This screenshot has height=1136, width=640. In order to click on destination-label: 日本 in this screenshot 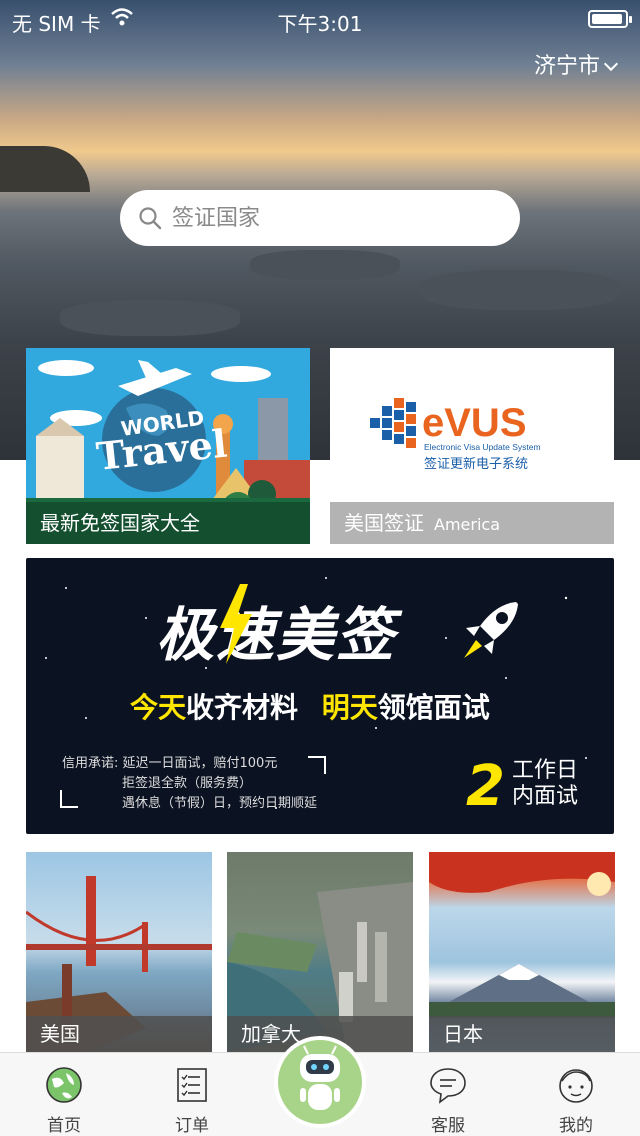, I will do `click(522, 1034)`.